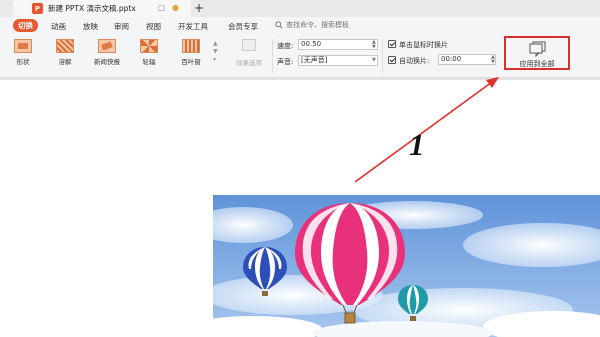 Image resolution: width=600 pixels, height=337 pixels. Describe the element at coordinates (414, 61) in the screenshot. I see `auto-advance-label: 自动换片:` at that location.